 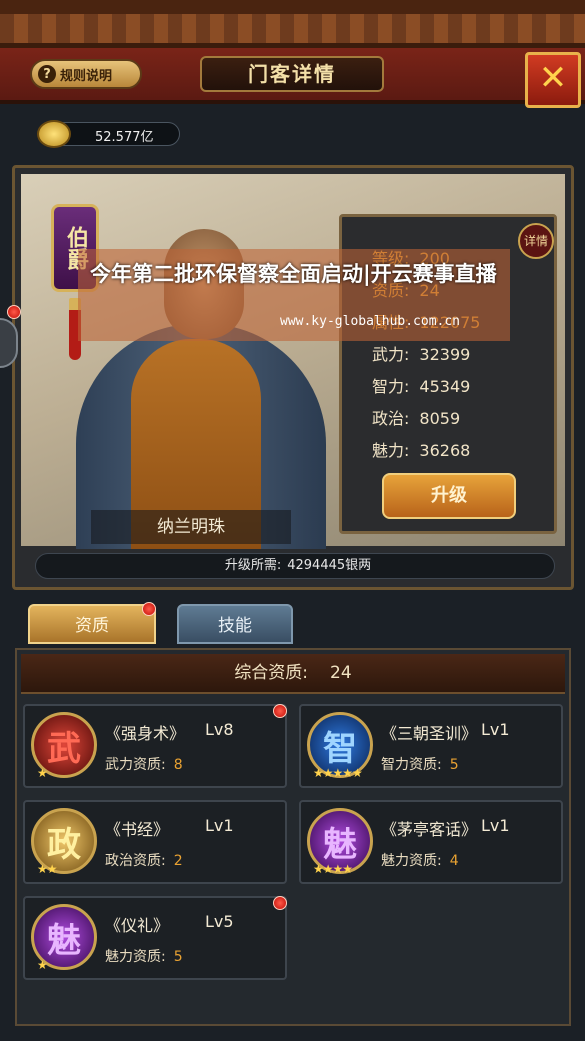 I want to click on skill-attribute: 政治资质: 2, so click(x=144, y=860).